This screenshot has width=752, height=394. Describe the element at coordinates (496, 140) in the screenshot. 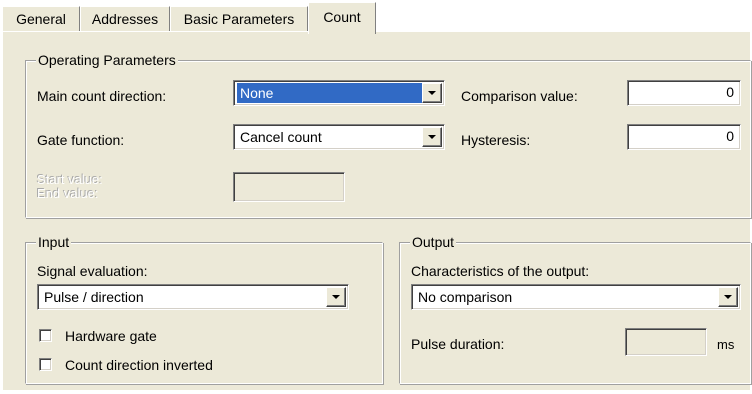

I see `hysteresis-label: Hysteresis:` at that location.